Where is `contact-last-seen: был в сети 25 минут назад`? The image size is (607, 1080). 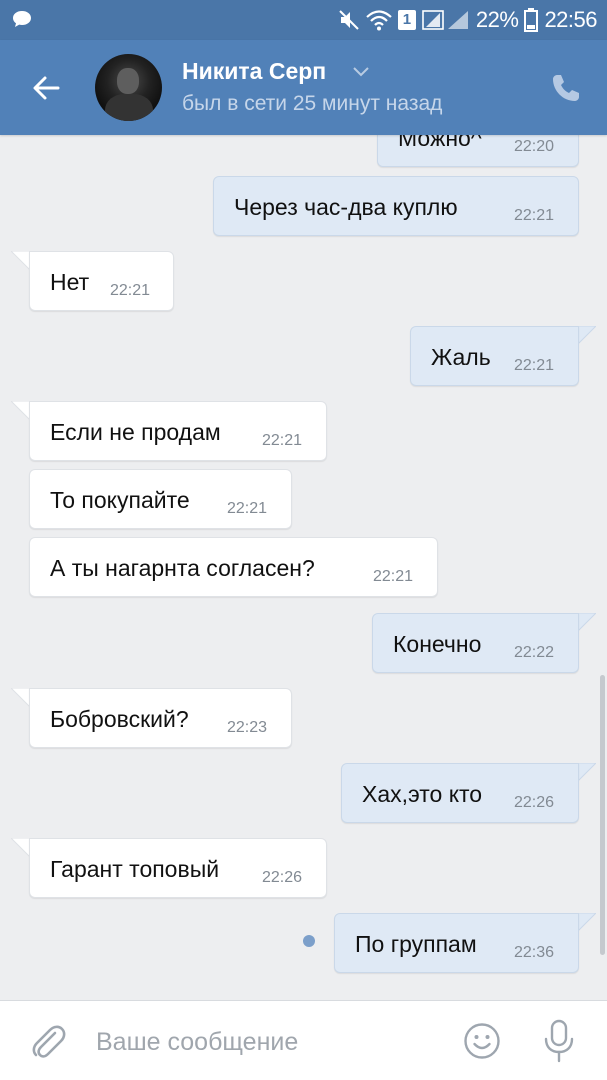
contact-last-seen: был в сети 25 минут назад is located at coordinates (312, 103).